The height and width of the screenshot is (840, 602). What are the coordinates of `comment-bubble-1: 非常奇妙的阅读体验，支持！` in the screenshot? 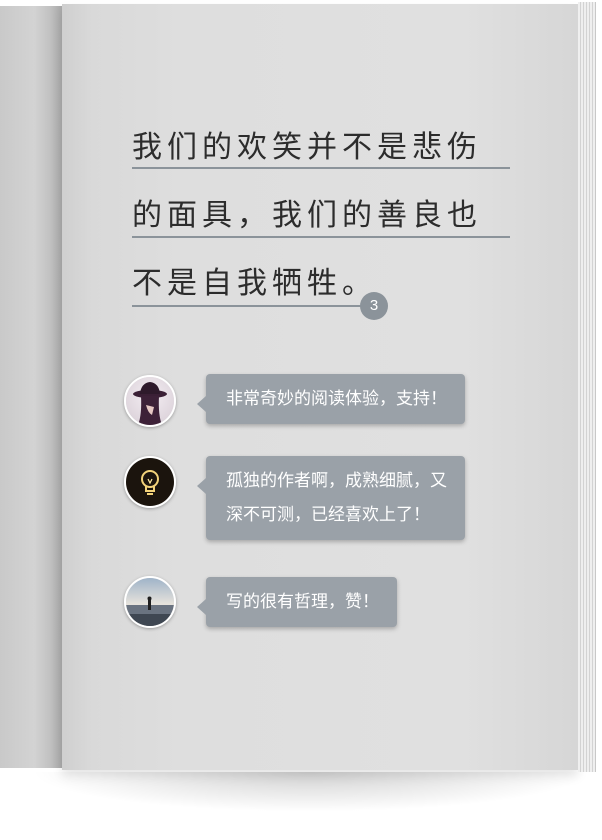 It's located at (331, 399).